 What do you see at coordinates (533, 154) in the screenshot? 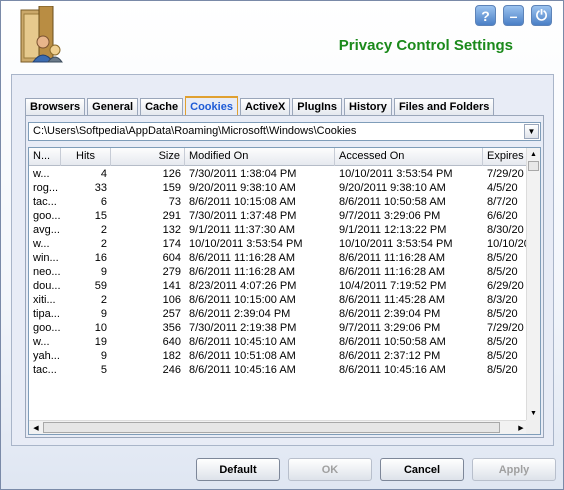
I see `scroll-up-icon: ▲` at bounding box center [533, 154].